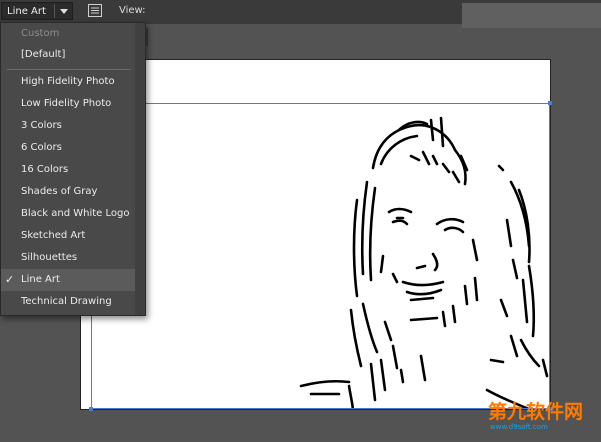 This screenshot has width=601, height=442. What do you see at coordinates (69, 69) in the screenshot?
I see `menu-separator` at bounding box center [69, 69].